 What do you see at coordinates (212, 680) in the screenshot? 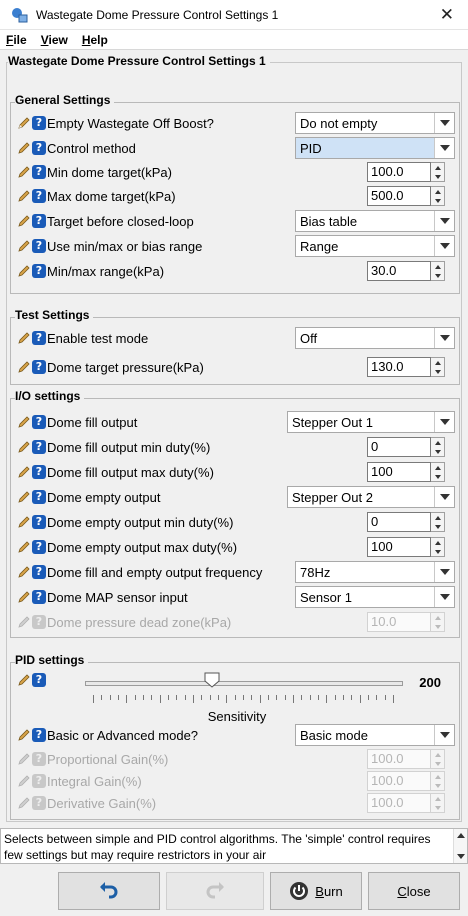
I see `slider-thumb` at bounding box center [212, 680].